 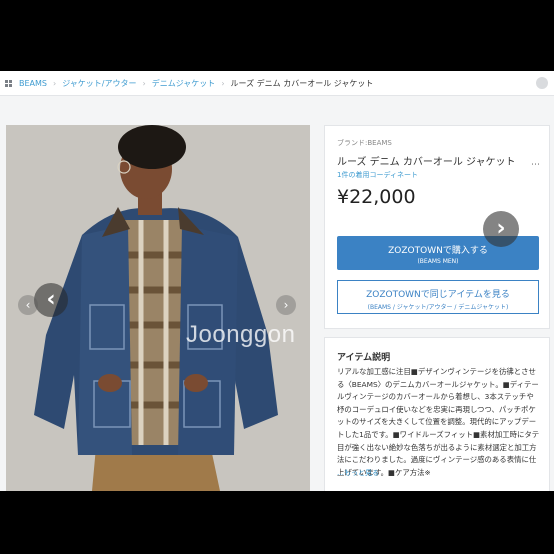 What do you see at coordinates (438, 307) in the screenshot?
I see `similar-button-sub: (BEAMS / ジャケット/アウター / デニムジャケット)` at bounding box center [438, 307].